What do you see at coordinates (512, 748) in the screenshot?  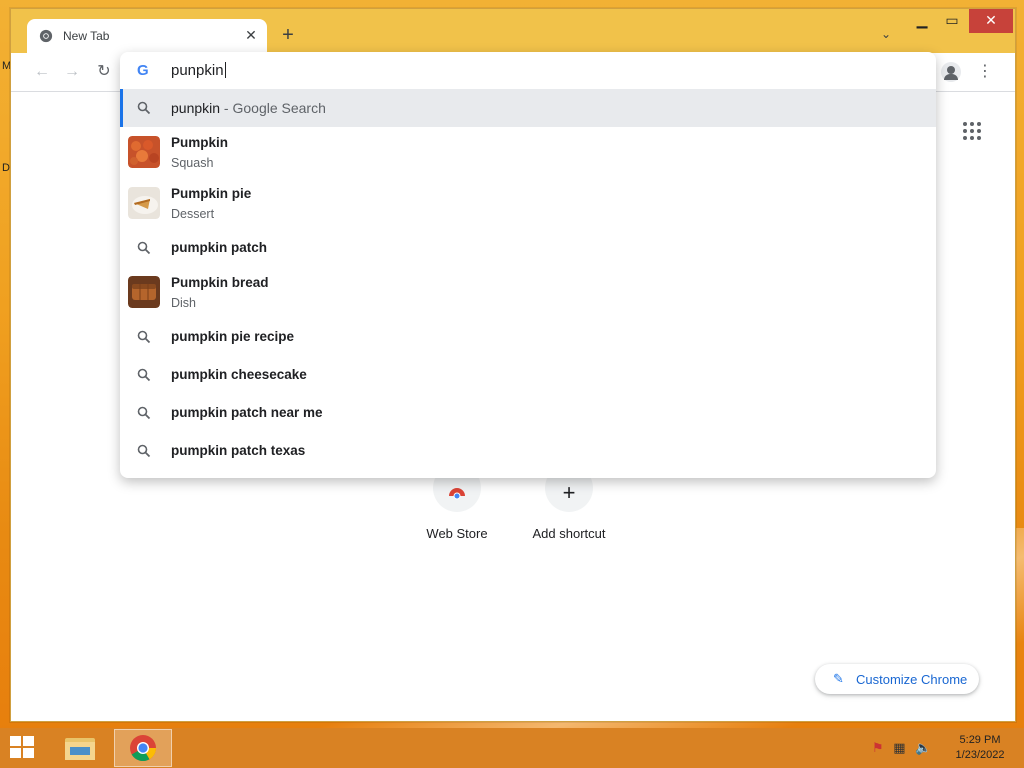 I see `taskbar: ⚑ ▦ 🔈 5:29 PM 1/23/2022` at bounding box center [512, 748].